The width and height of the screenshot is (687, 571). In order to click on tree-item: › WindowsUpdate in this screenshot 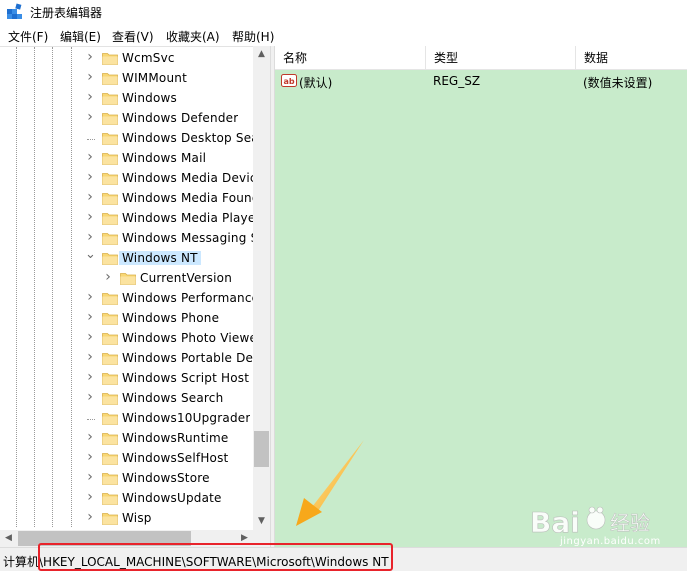, I will do `click(126, 499)`.